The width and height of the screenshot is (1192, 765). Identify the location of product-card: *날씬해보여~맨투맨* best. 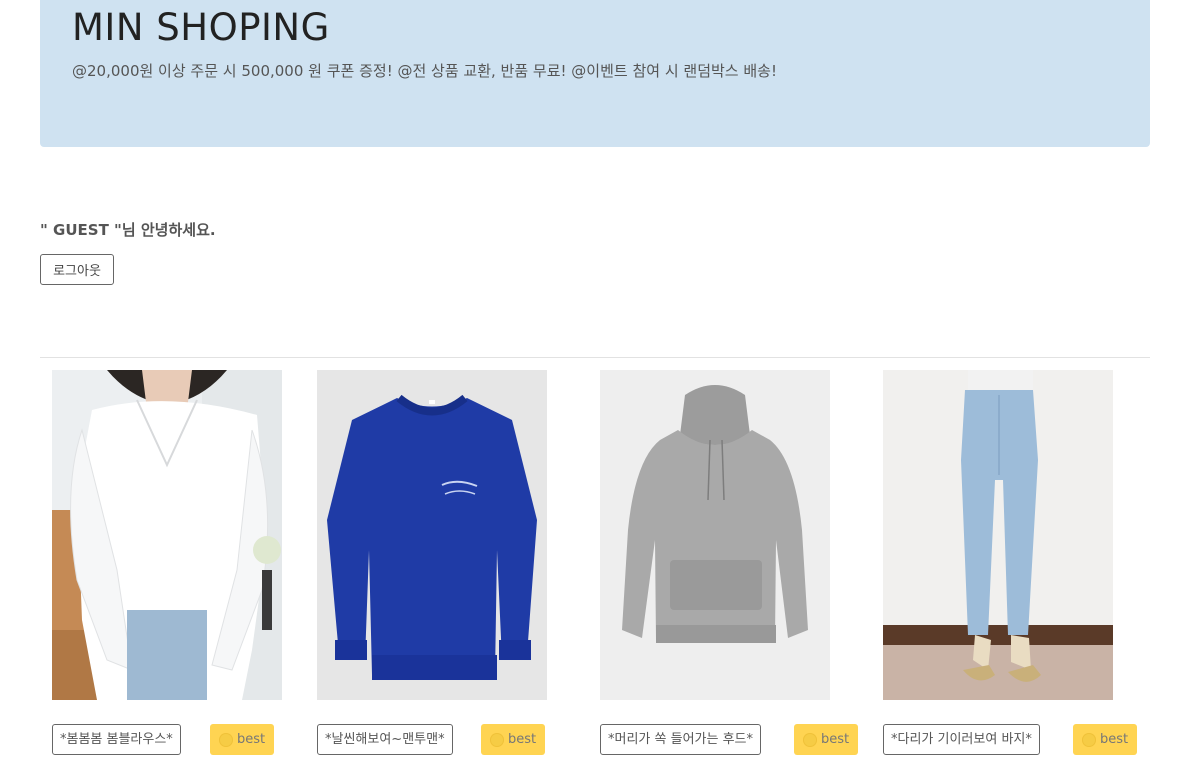
(447, 567).